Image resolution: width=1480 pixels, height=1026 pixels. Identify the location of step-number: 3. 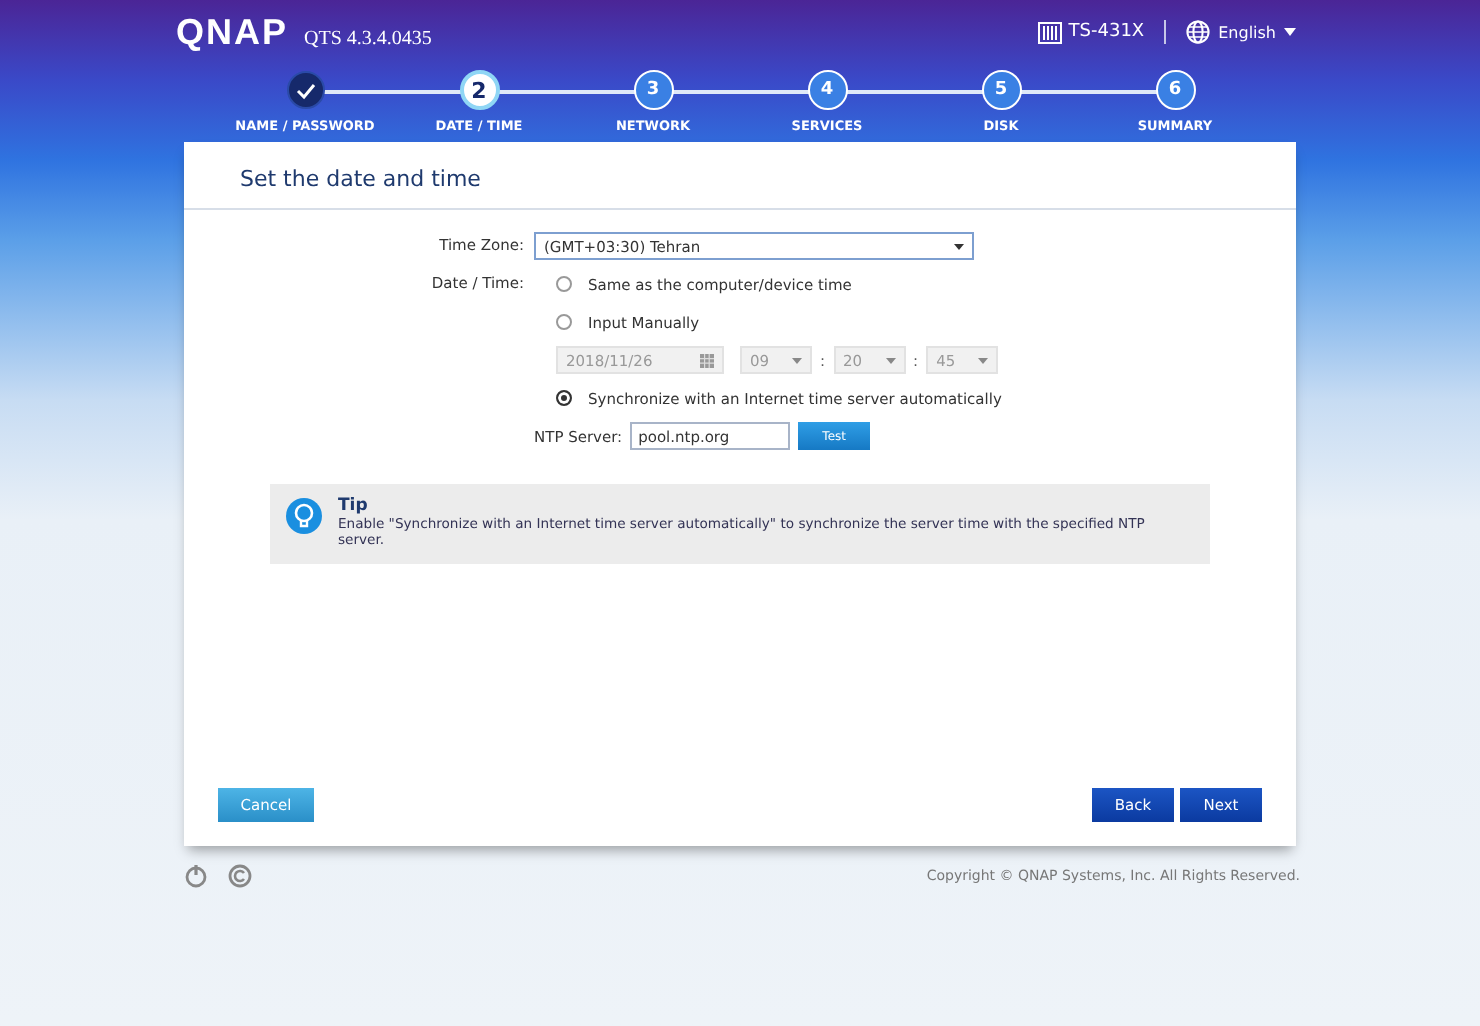
(653, 90).